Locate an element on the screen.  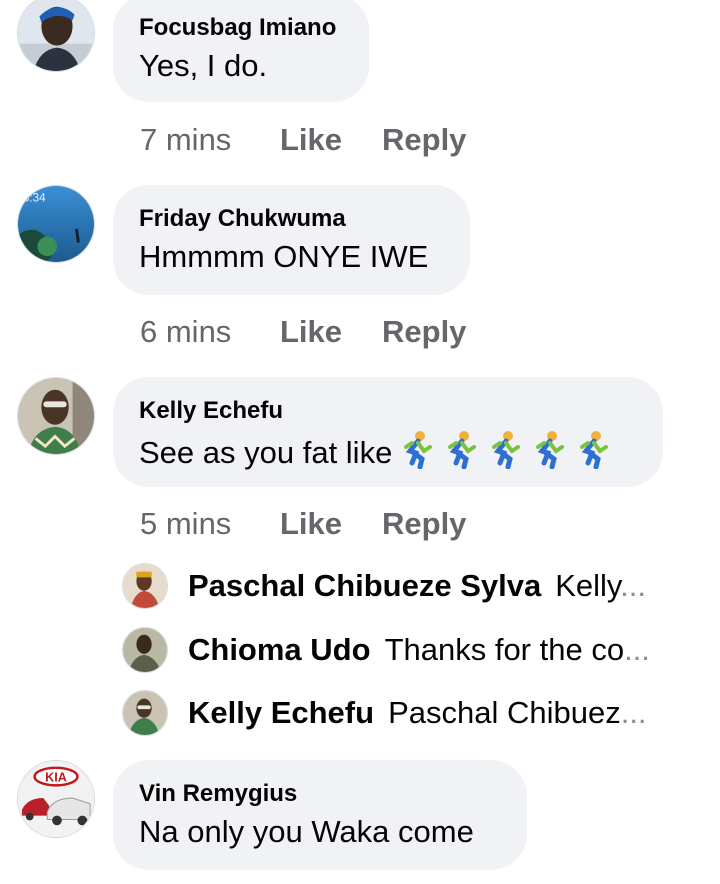
comment-text: Na only you Waka come is located at coordinates (306, 831).